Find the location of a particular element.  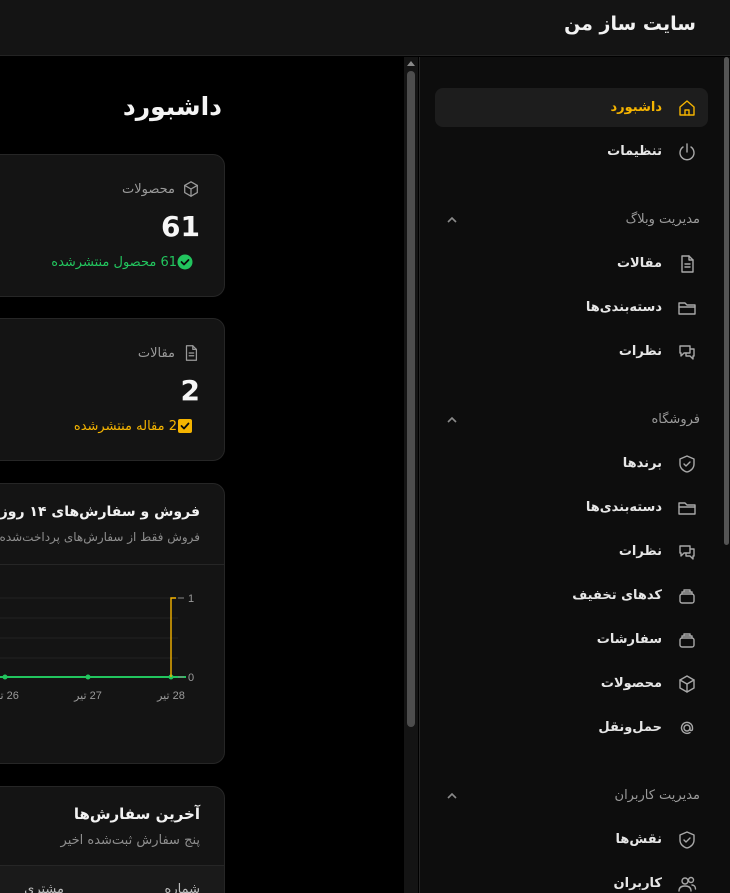

check-circle-icon is located at coordinates (185, 262).